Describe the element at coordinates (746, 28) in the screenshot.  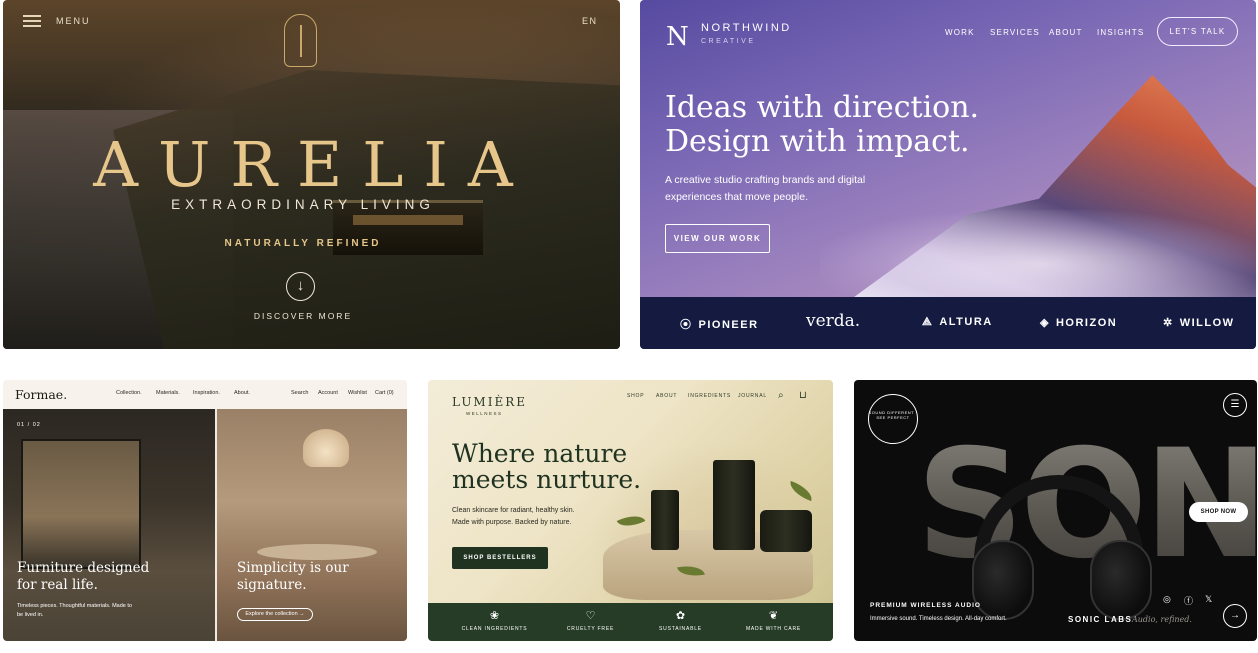
I see `logo-name: NORTHWIND` at that location.